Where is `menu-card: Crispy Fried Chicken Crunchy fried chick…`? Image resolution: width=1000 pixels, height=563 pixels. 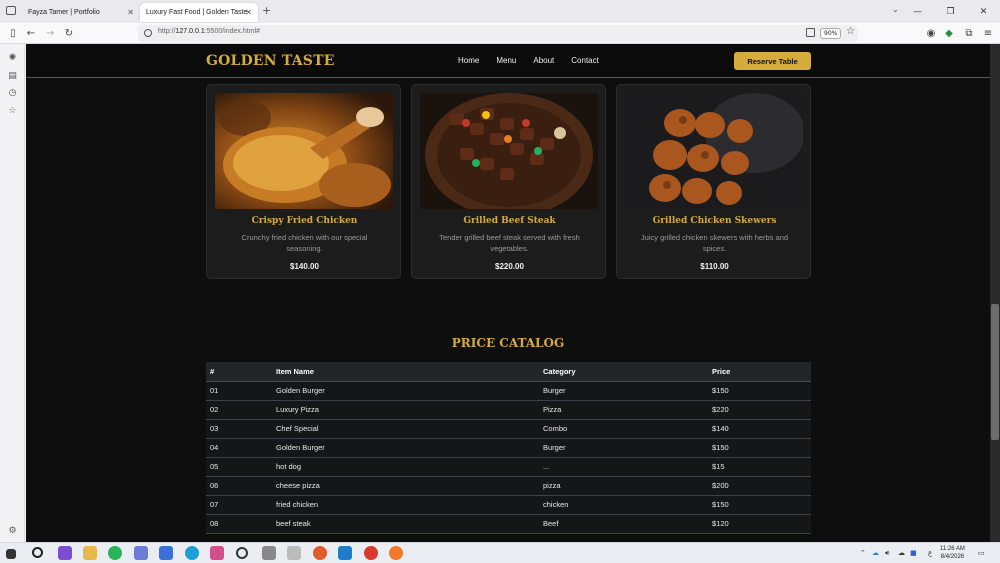 menu-card: Crispy Fried Chicken Crunchy fried chick… is located at coordinates (303, 181).